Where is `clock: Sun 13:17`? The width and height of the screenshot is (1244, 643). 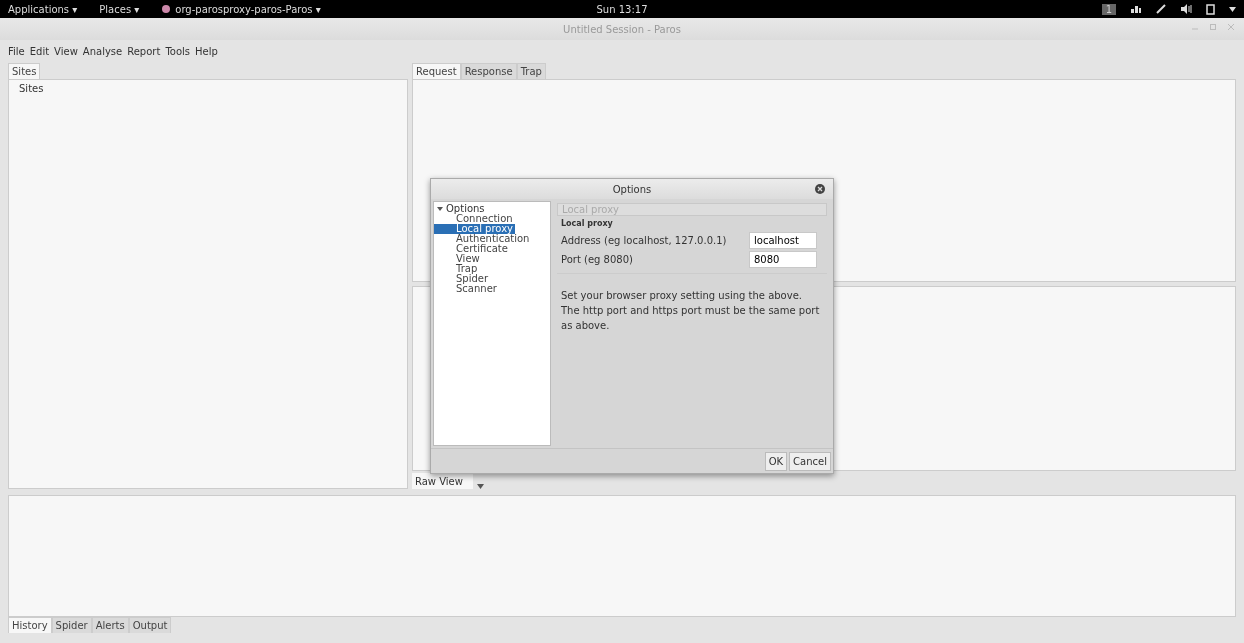
clock: Sun 13:17 is located at coordinates (622, 9).